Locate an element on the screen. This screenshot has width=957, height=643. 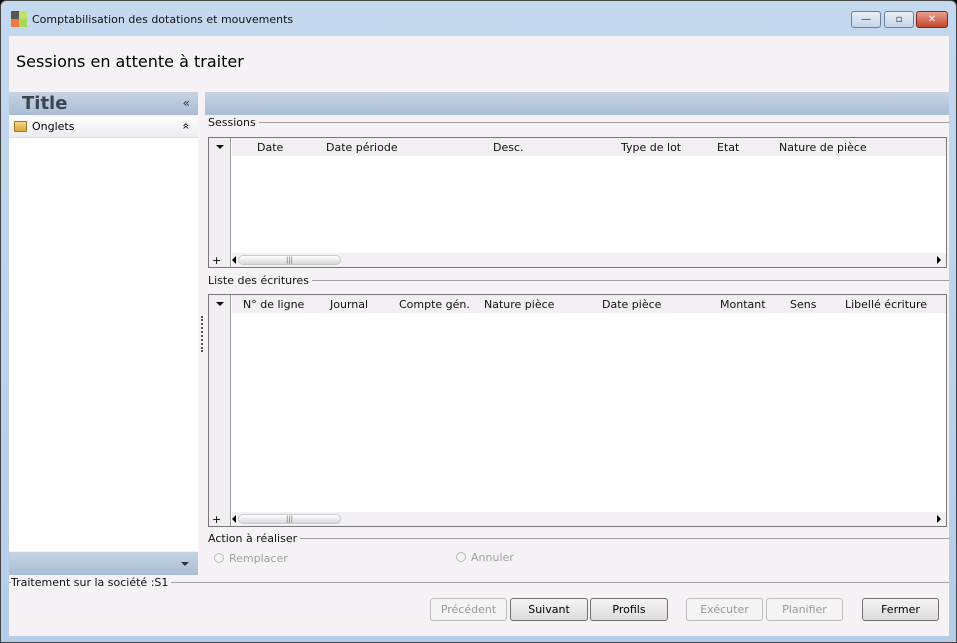
radio-remplacer: Remplacer is located at coordinates (251, 558).